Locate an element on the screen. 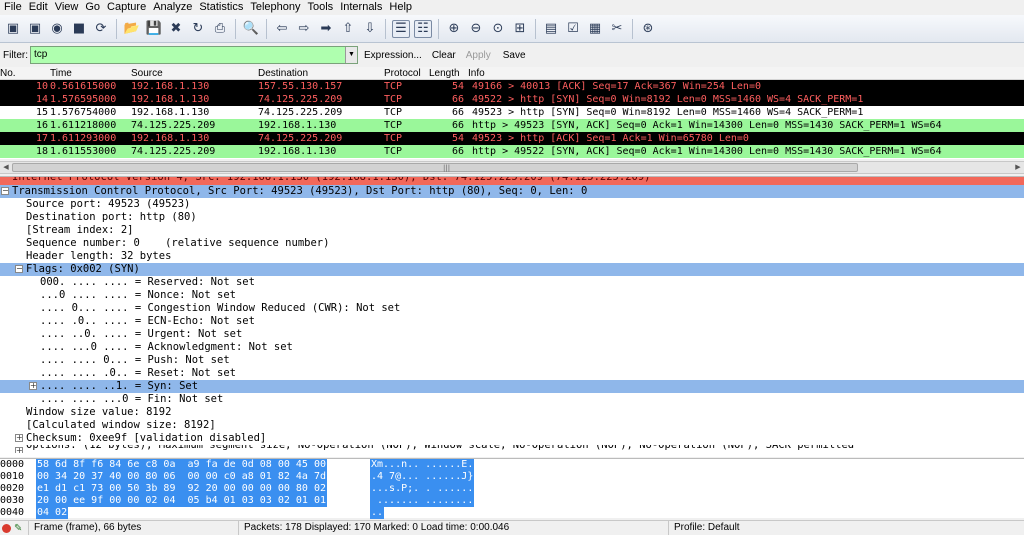  filter-history-dropdown-icon: ▼ is located at coordinates (351, 55).